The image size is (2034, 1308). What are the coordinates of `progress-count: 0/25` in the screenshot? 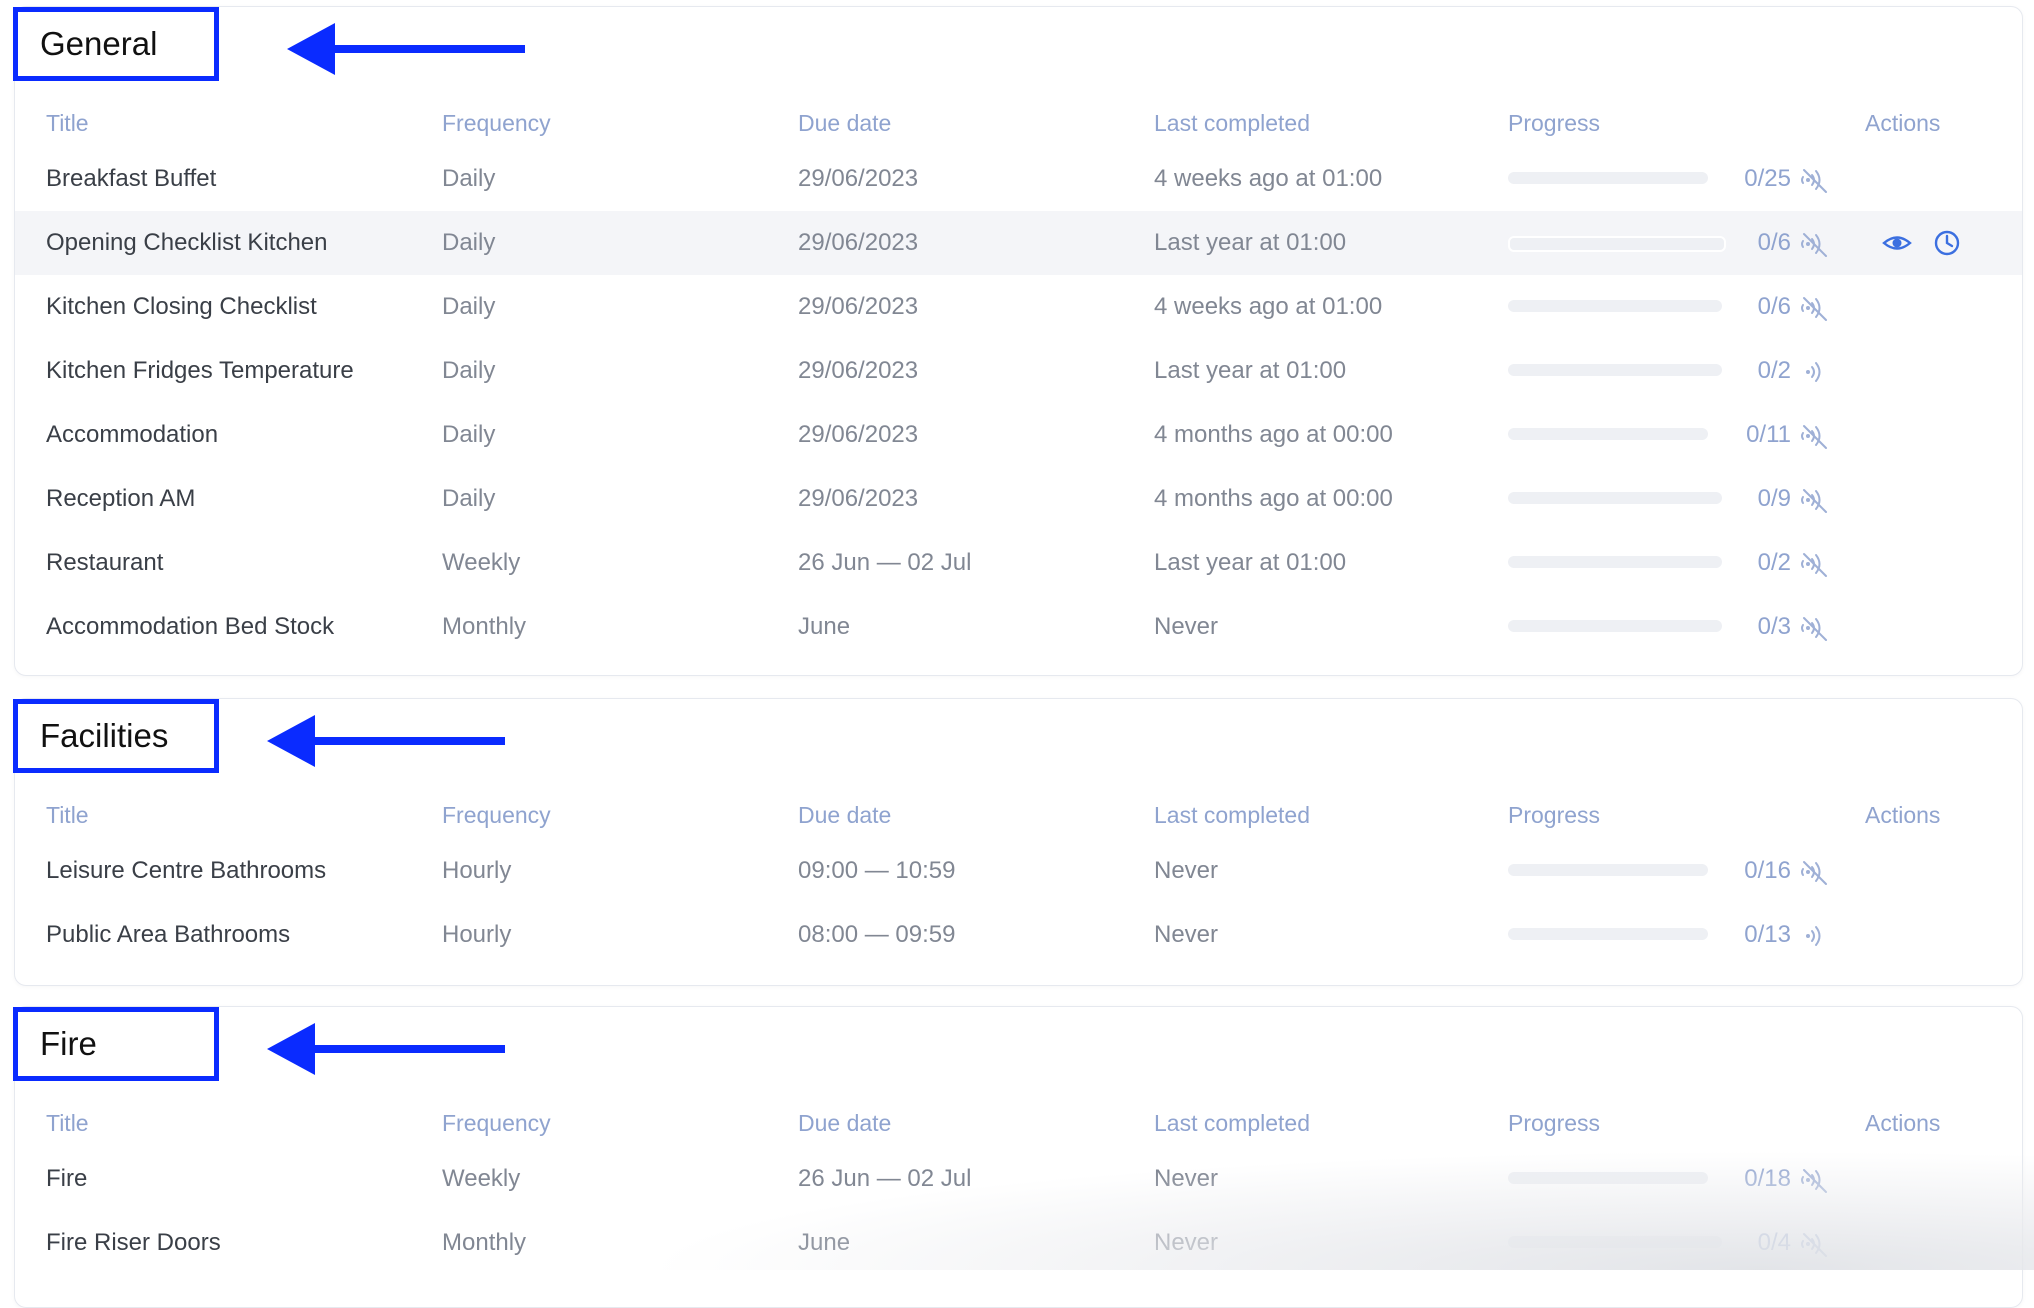 It's located at (1767, 178).